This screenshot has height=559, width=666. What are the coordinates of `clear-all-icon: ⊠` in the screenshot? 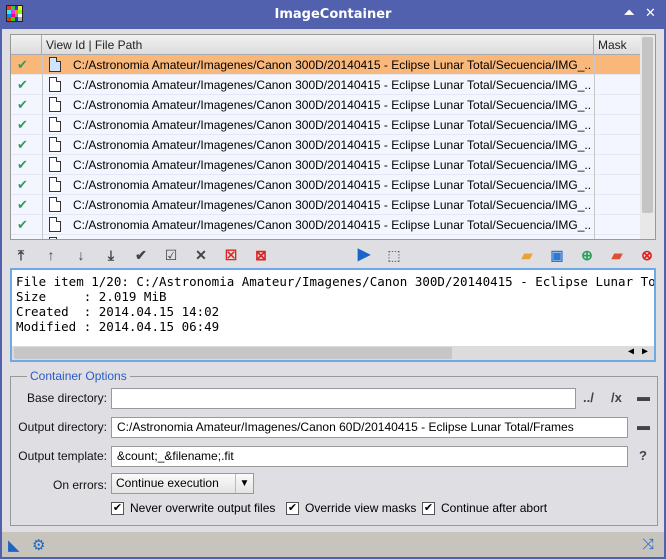 It's located at (261, 255).